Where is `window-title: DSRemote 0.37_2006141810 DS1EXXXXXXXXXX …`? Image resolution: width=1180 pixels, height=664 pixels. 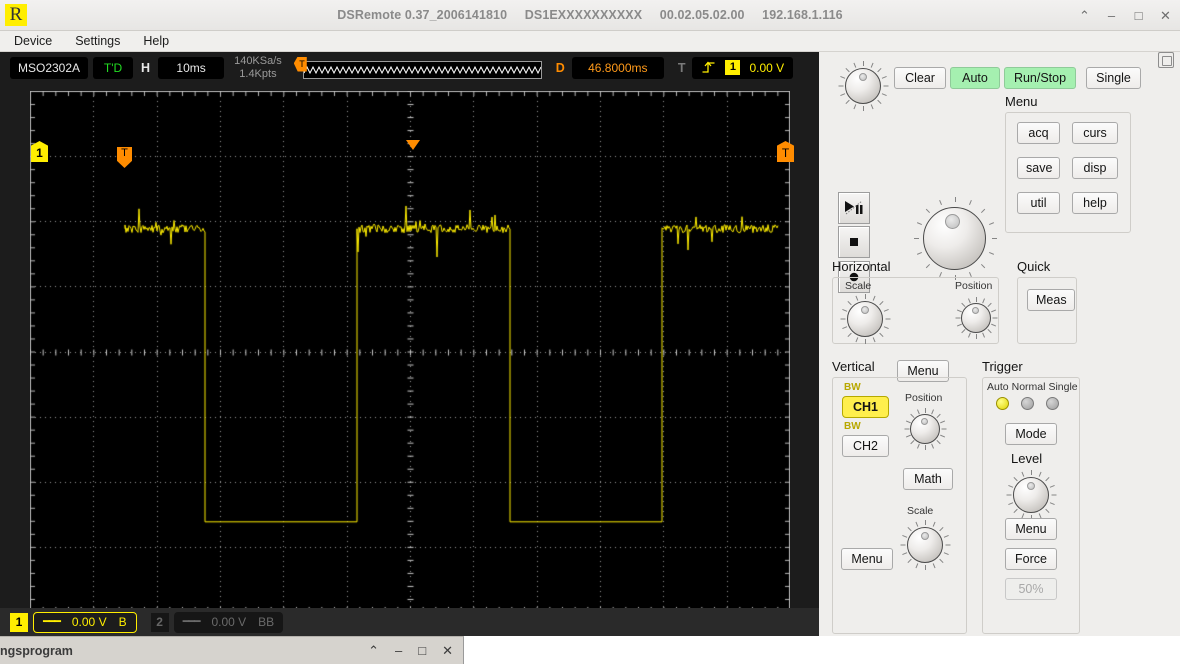 window-title: DSRemote 0.37_2006141810 DS1EXXXXXXXXXX … is located at coordinates (590, 15).